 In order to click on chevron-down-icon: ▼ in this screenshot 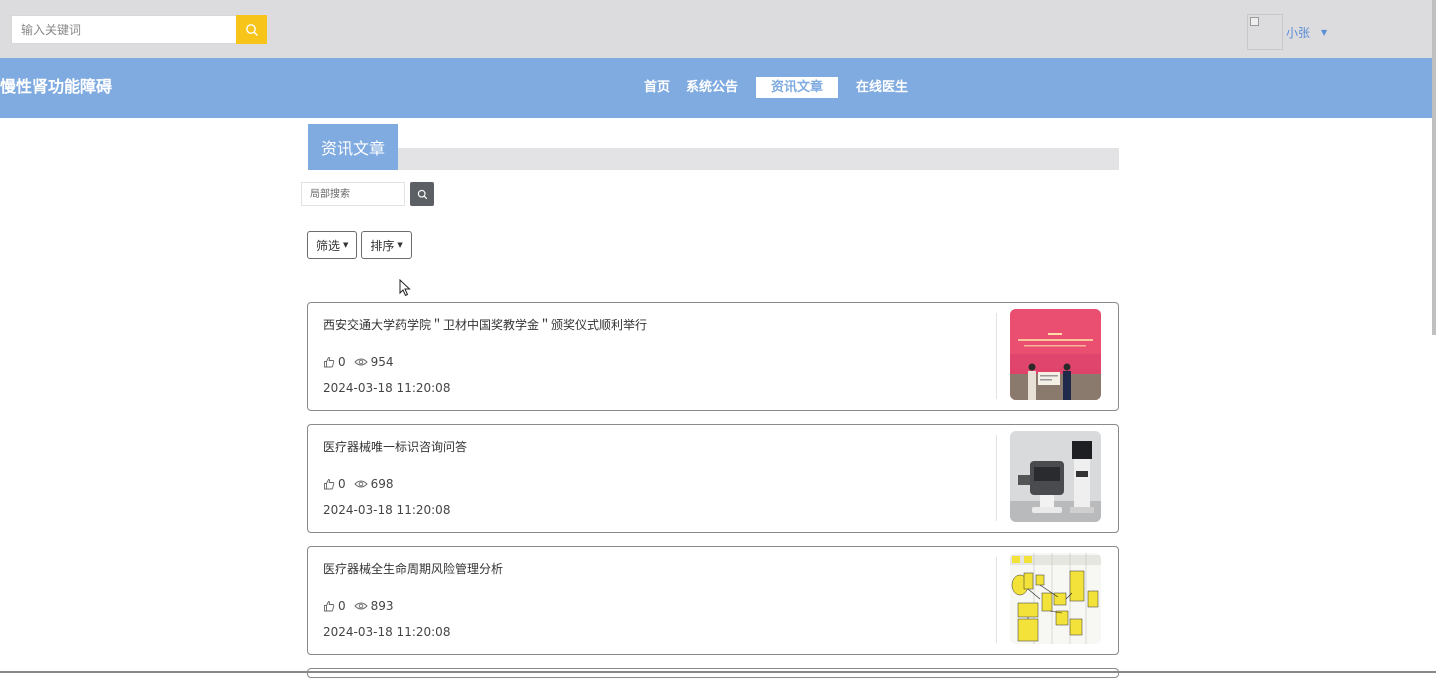, I will do `click(1324, 32)`.